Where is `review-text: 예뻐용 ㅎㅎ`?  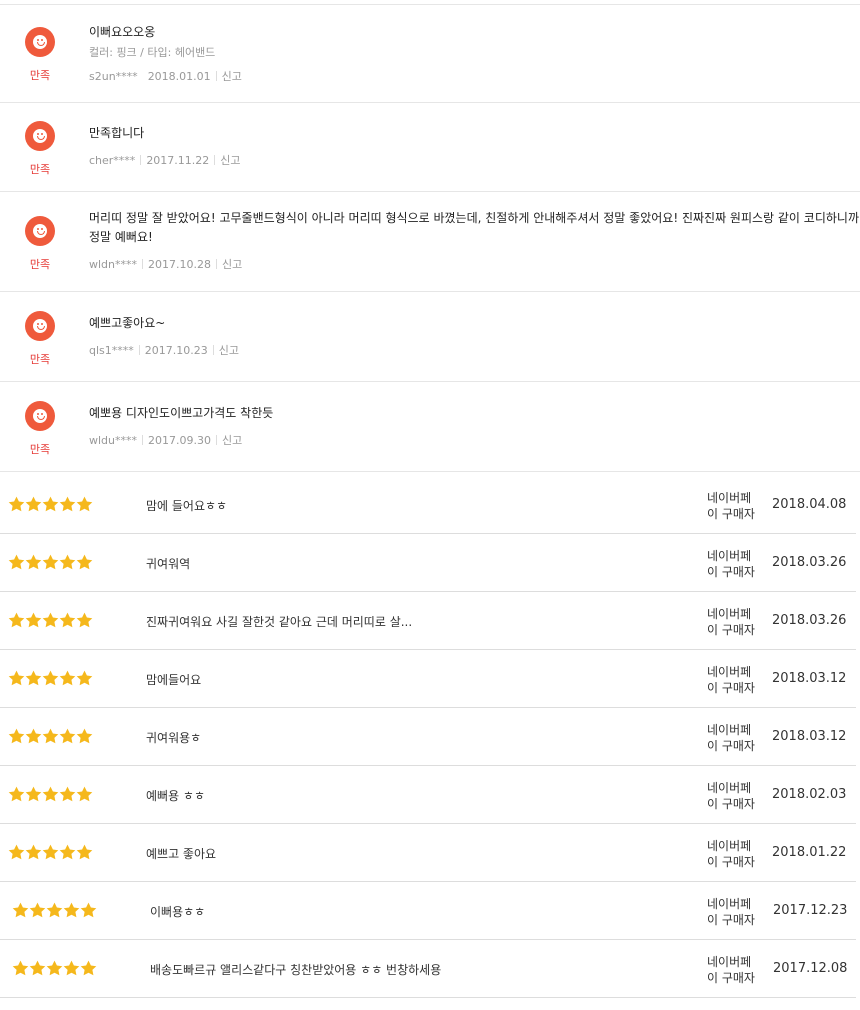 review-text: 예뻐용 ㅎㅎ is located at coordinates (175, 795).